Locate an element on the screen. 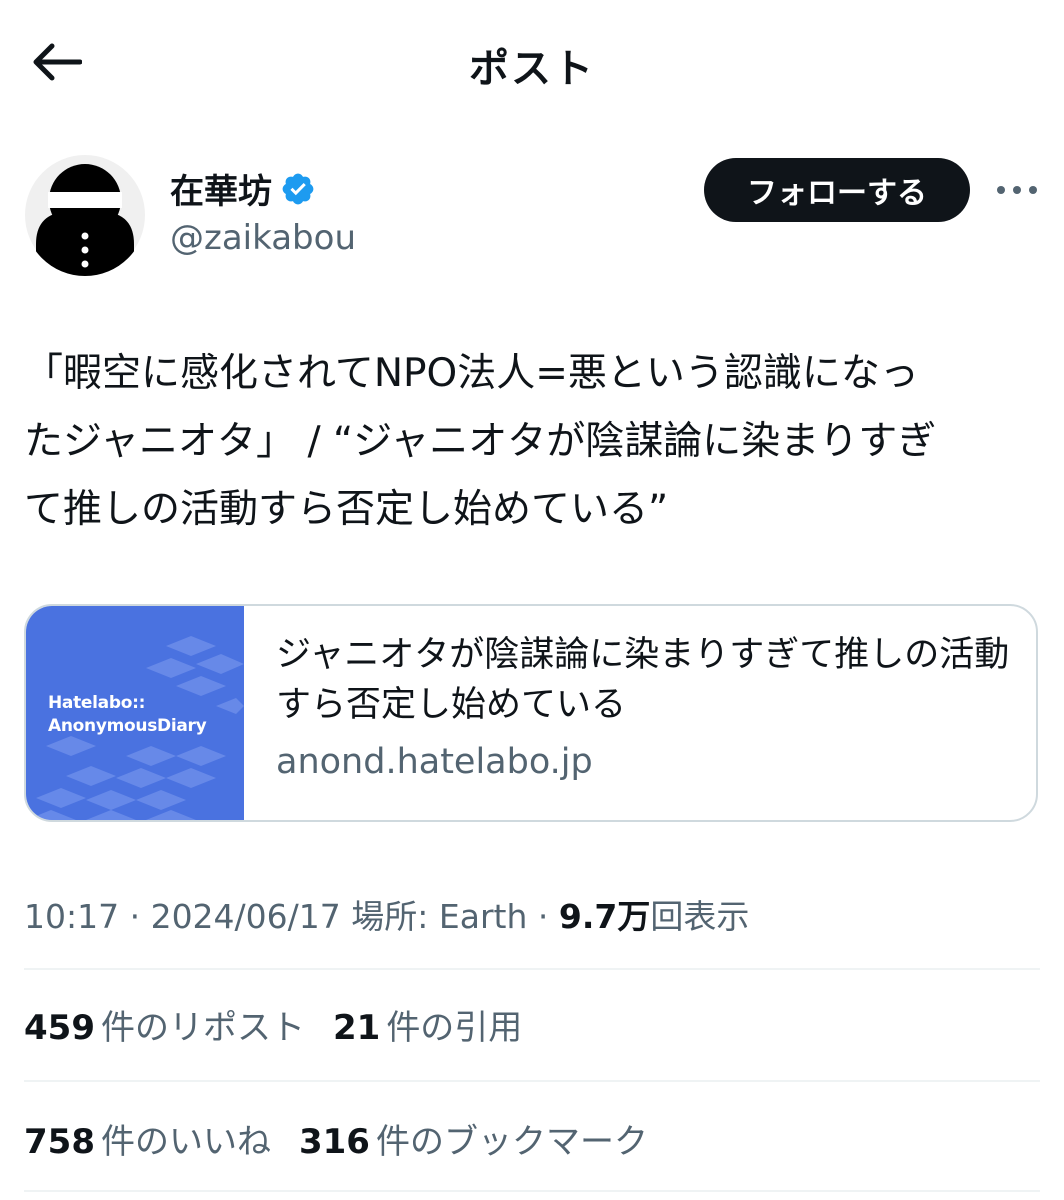 The image size is (1064, 1200). display-name: 在華坊 is located at coordinates (221, 188).